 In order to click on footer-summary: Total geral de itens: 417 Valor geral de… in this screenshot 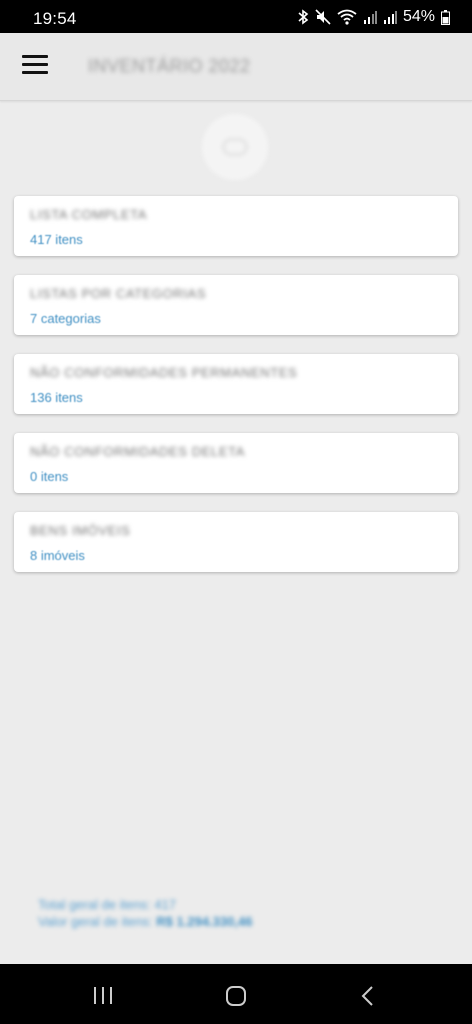, I will do `click(145, 913)`.